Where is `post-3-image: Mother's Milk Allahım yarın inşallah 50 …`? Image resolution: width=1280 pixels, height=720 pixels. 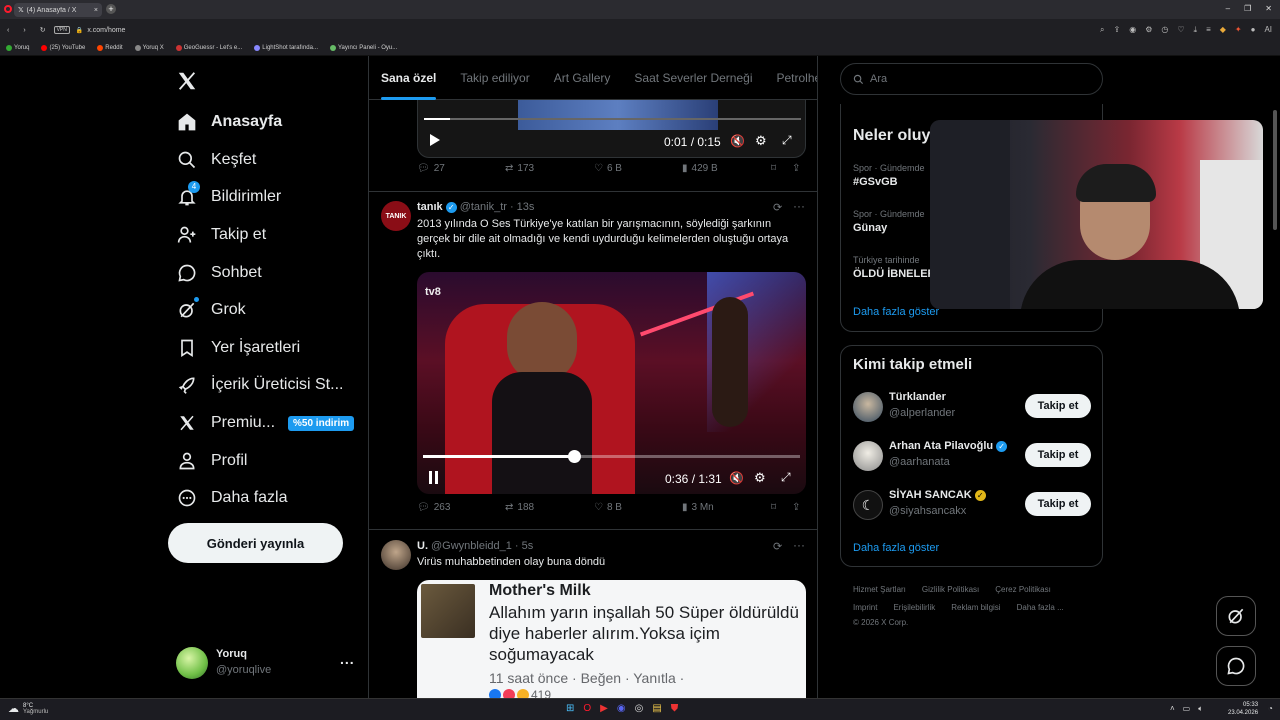 post-3-image: Mother's Milk Allahım yarın inşallah 50 … is located at coordinates (611, 639).